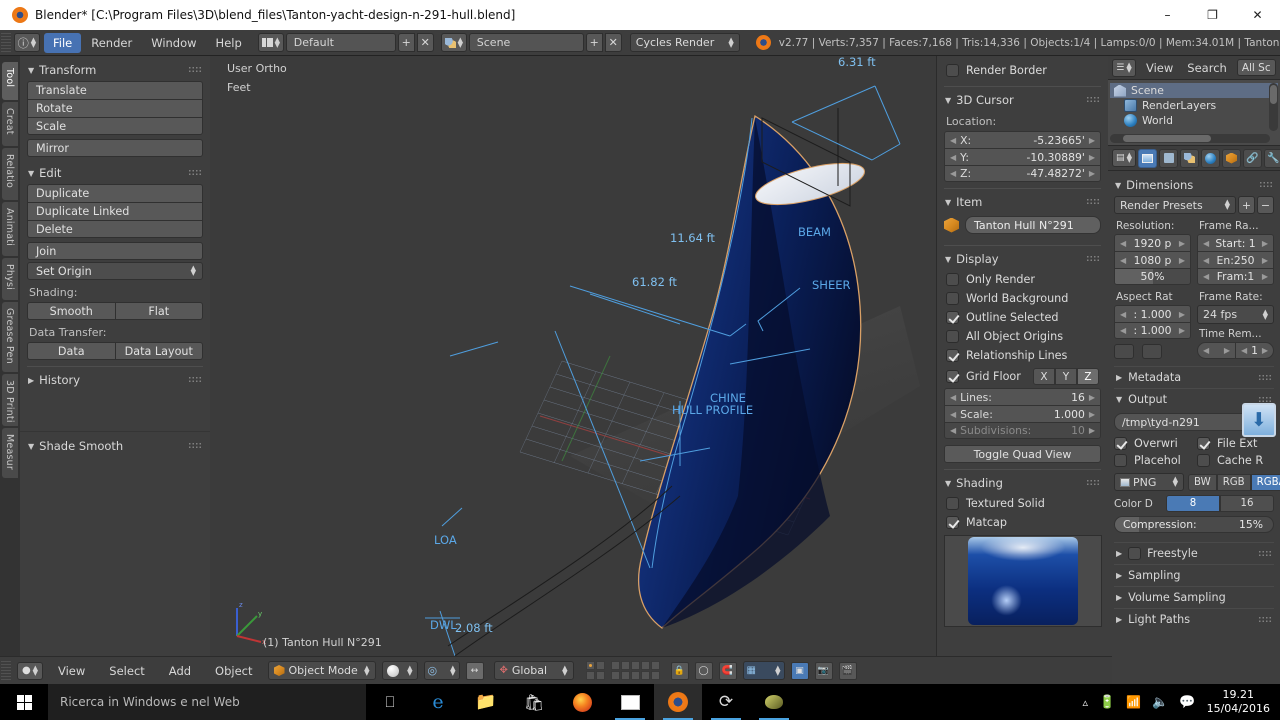 The image size is (1280, 720). Describe the element at coordinates (1022, 522) in the screenshot. I see `matcap-row: Matcap` at that location.